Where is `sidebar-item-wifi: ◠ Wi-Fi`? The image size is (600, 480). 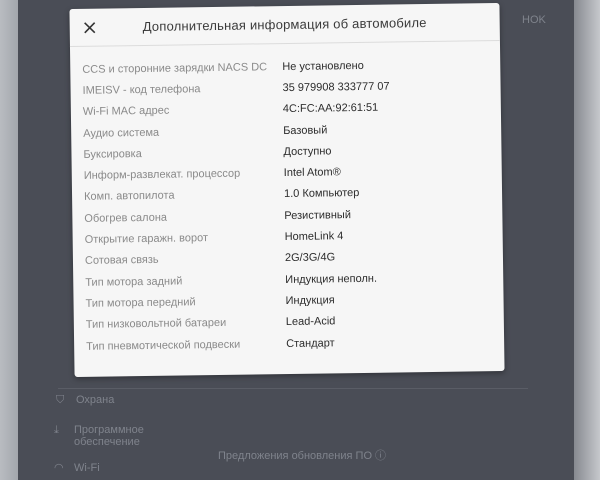
sidebar-item-wifi: ◠ Wi-Fi is located at coordinates (77, 468).